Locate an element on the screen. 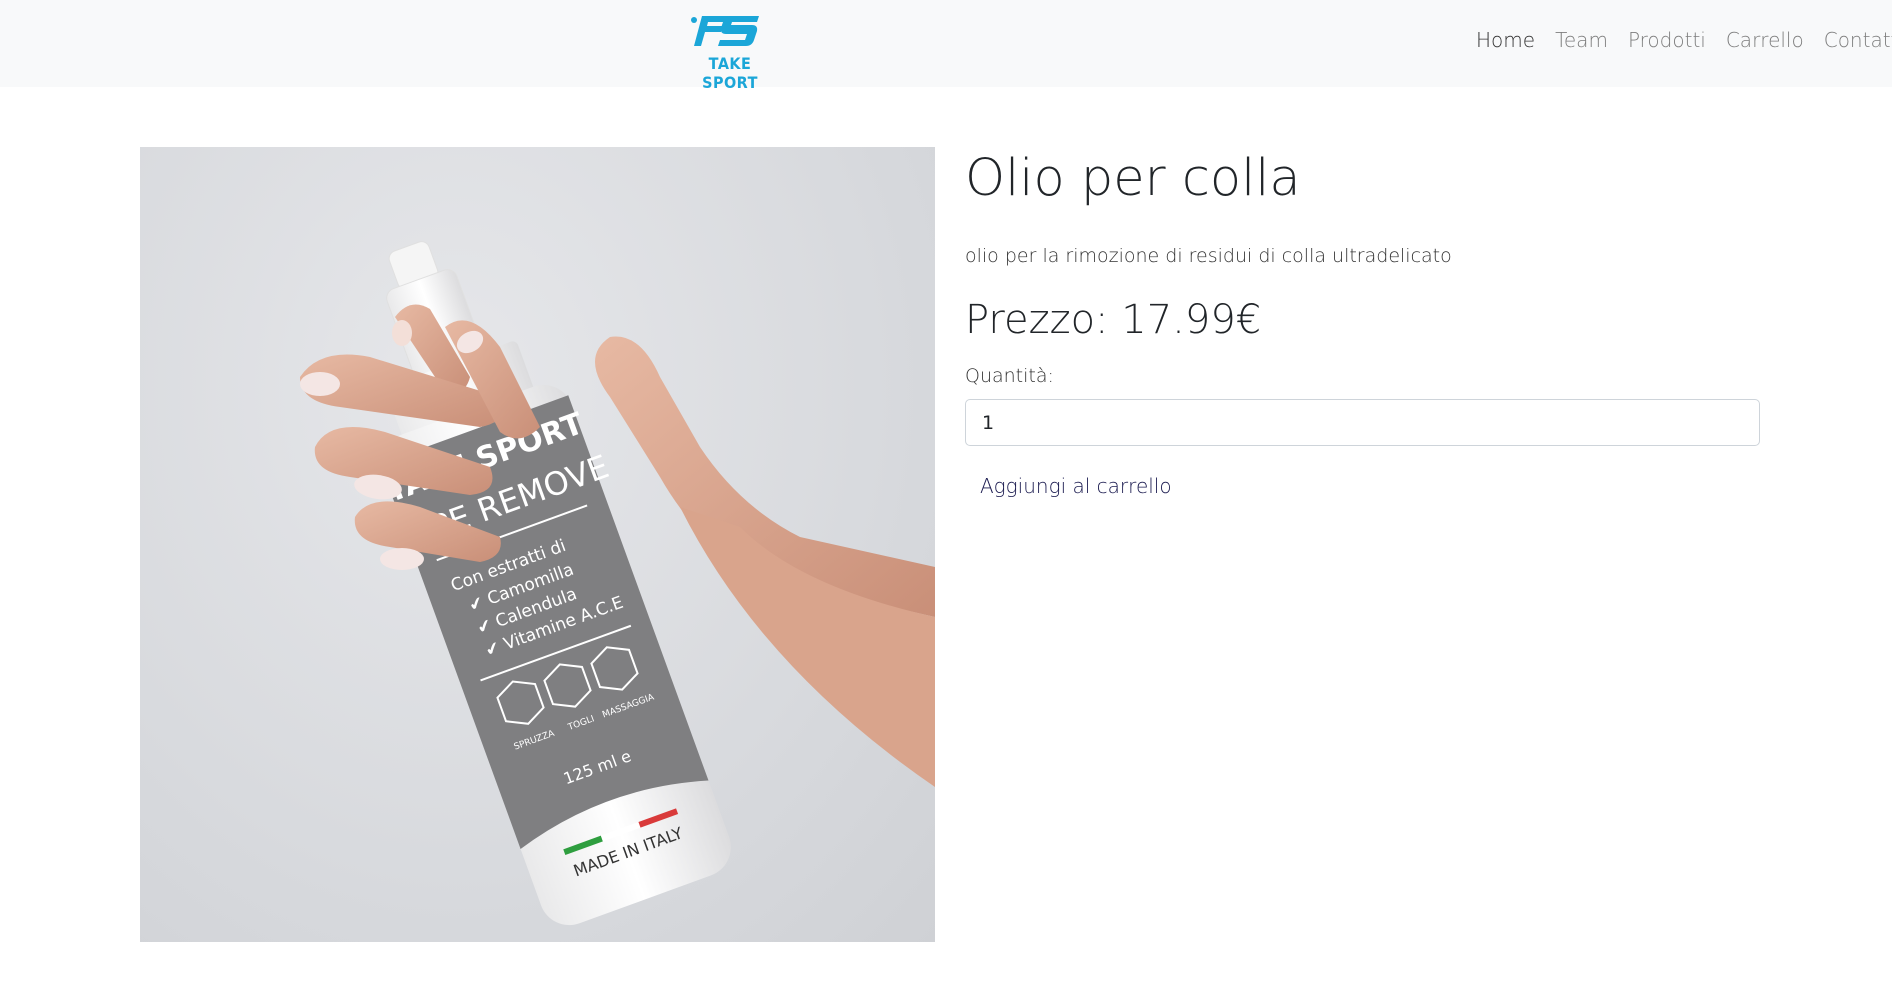  main-nav: Home Team Prodotti Carrello Contatti is located at coordinates (1679, 40).